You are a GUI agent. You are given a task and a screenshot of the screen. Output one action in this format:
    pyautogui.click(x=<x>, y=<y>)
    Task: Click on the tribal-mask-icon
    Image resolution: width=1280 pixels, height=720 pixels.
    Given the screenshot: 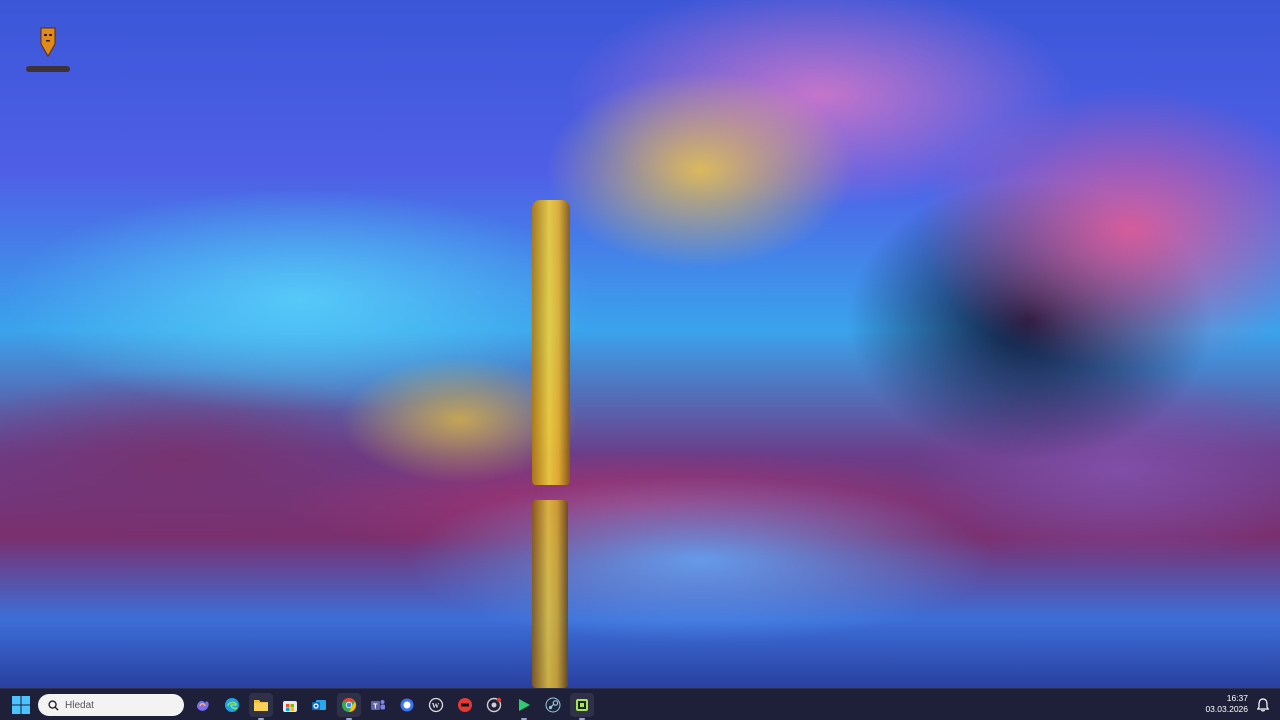 What is the action you would take?
    pyautogui.click(x=48, y=42)
    